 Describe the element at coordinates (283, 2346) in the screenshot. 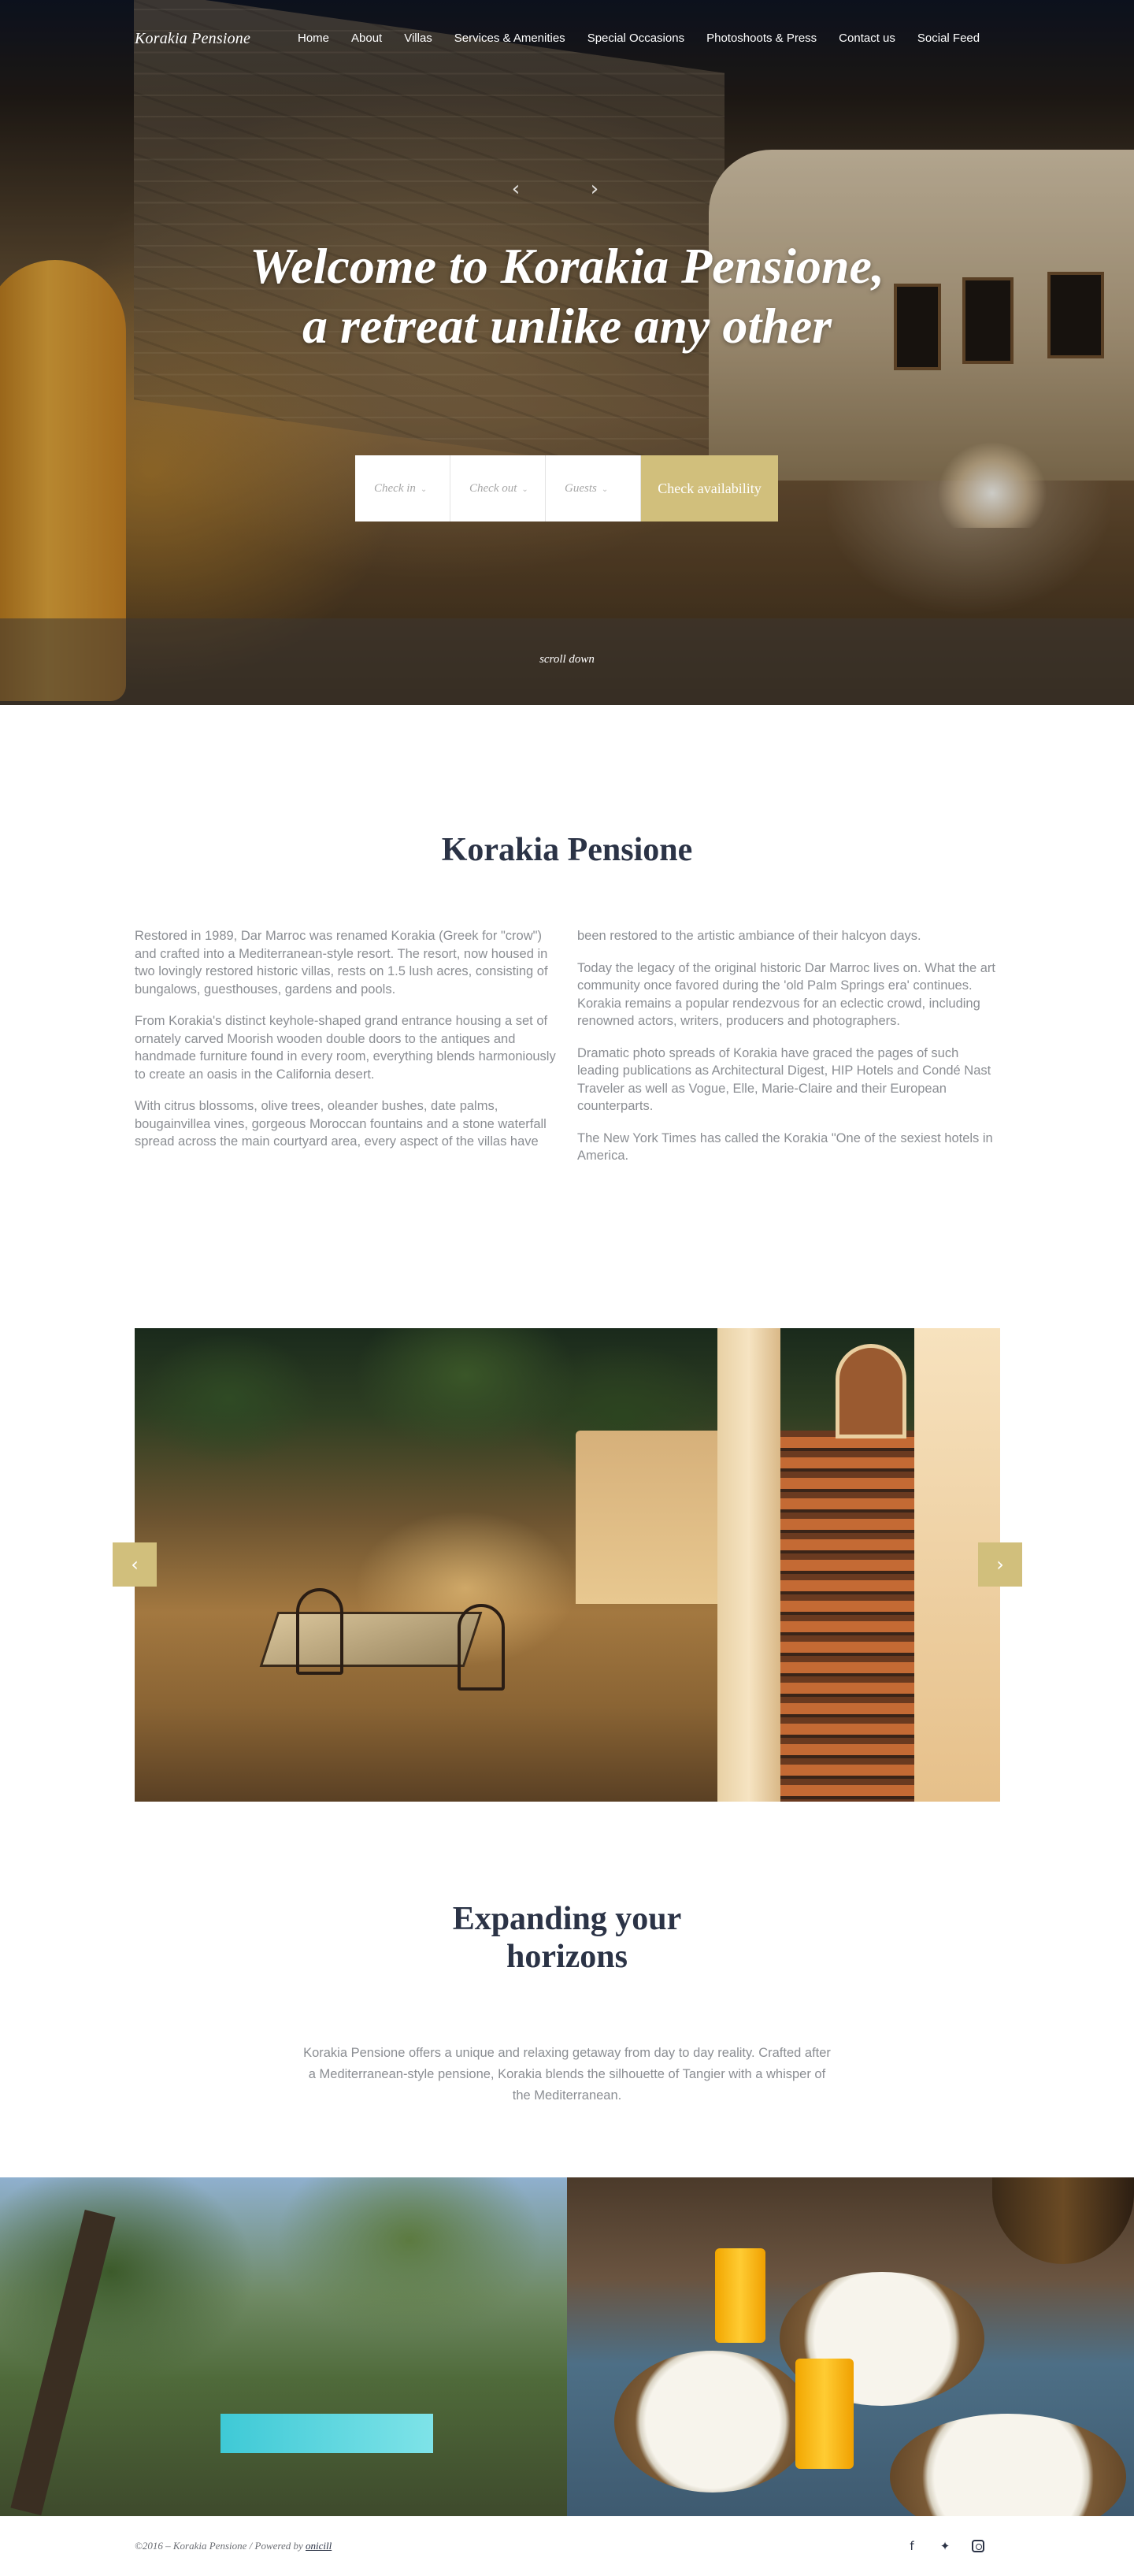

I see `pool-garden-image` at that location.